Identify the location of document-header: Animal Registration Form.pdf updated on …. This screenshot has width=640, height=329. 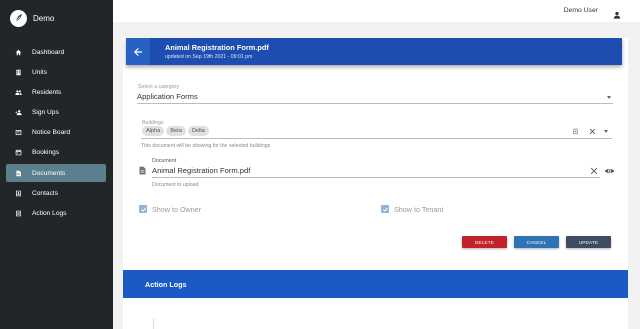
(374, 51).